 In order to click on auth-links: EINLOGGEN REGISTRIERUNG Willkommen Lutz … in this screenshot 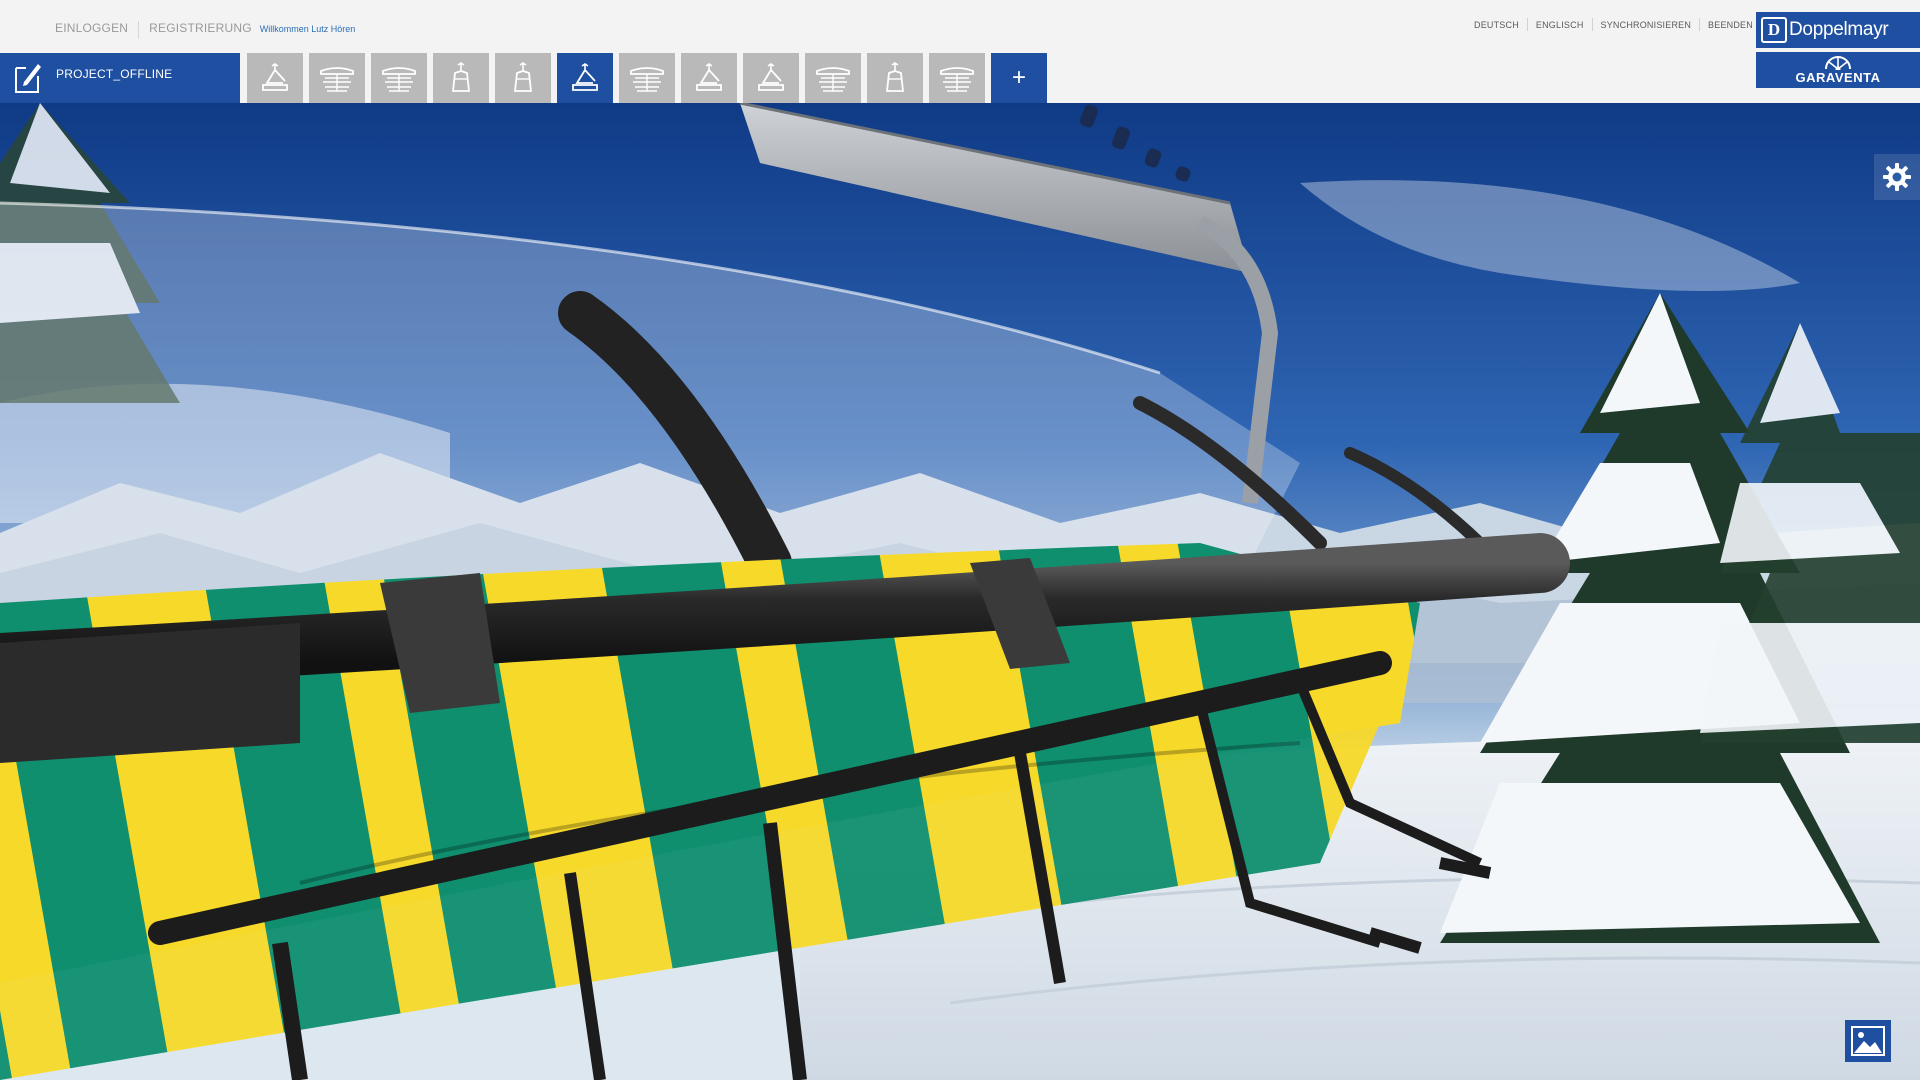, I will do `click(205, 30)`.